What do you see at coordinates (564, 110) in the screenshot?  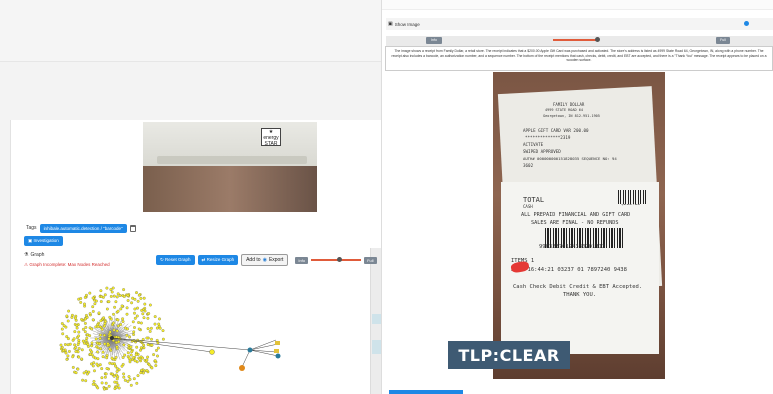 I see `receipt-address: 4999 STATE ROAD 64` at bounding box center [564, 110].